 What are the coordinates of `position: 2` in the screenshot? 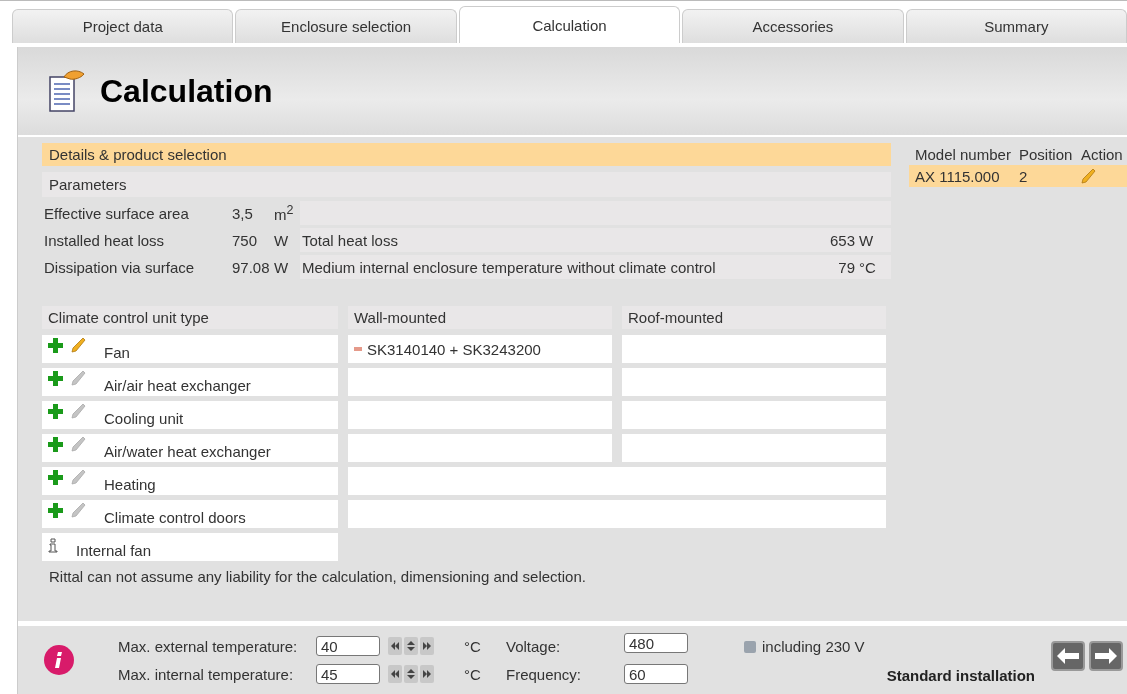 It's located at (1024, 176).